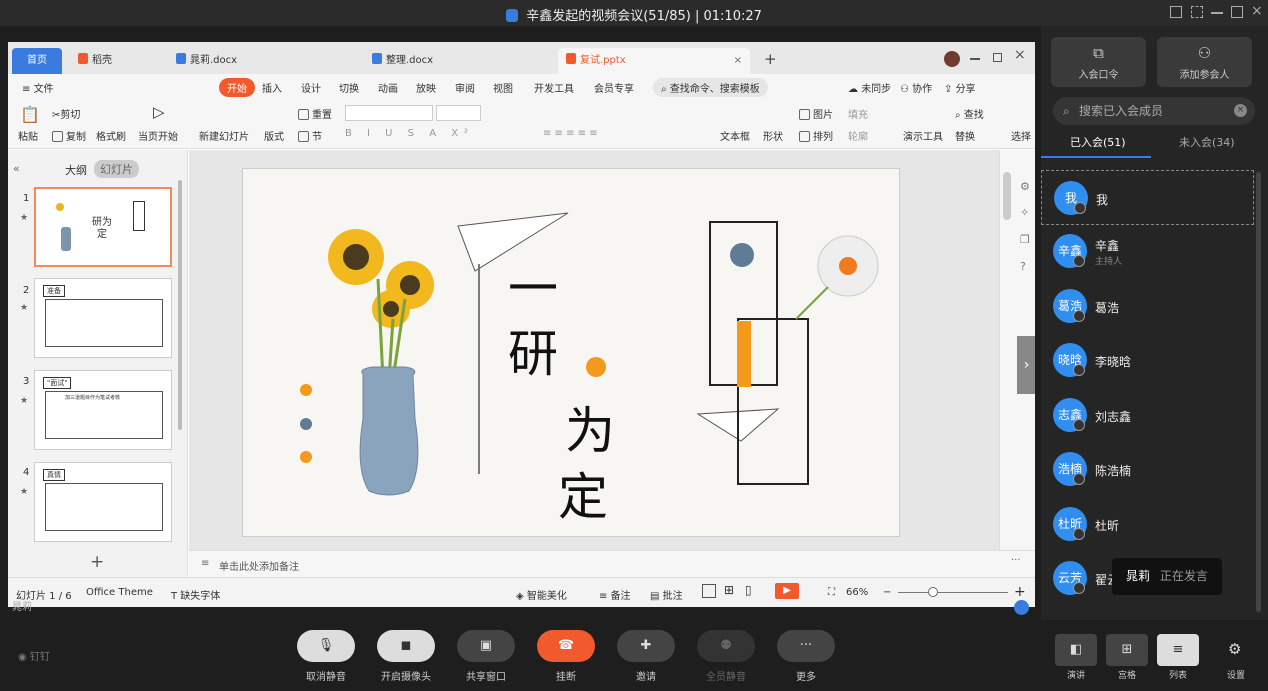  I want to click on from-current-button: 当页开始, so click(158, 135).